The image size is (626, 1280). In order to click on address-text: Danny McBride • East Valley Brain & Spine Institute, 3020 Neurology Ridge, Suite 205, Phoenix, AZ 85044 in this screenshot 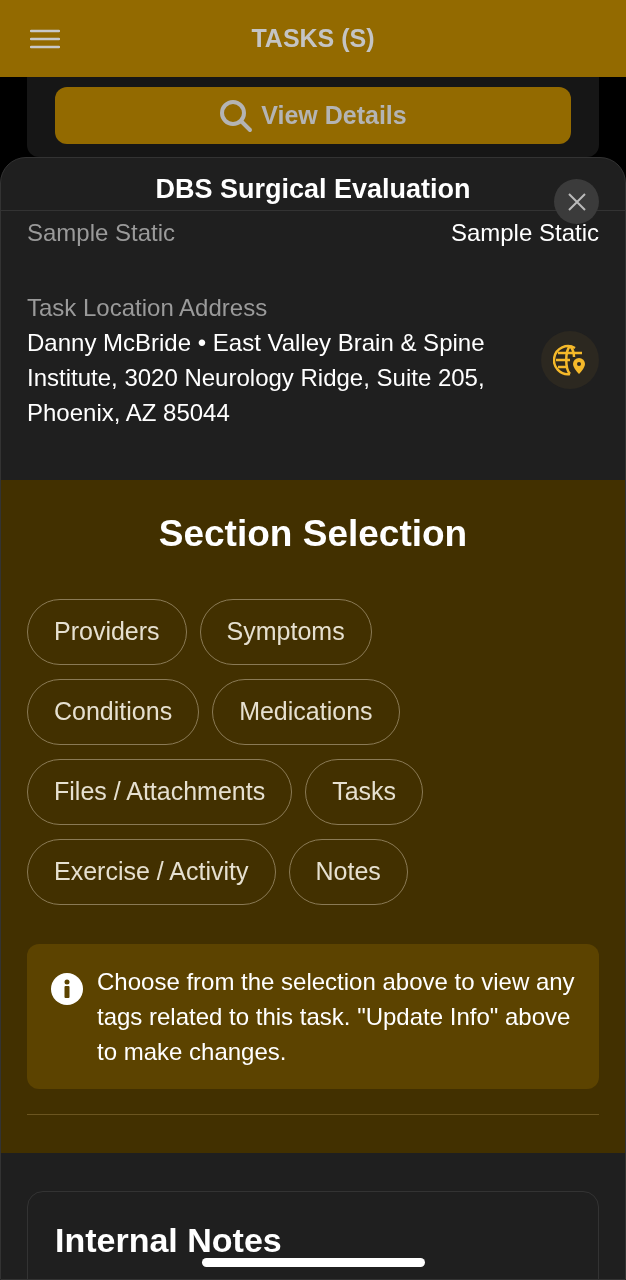, I will do `click(256, 377)`.